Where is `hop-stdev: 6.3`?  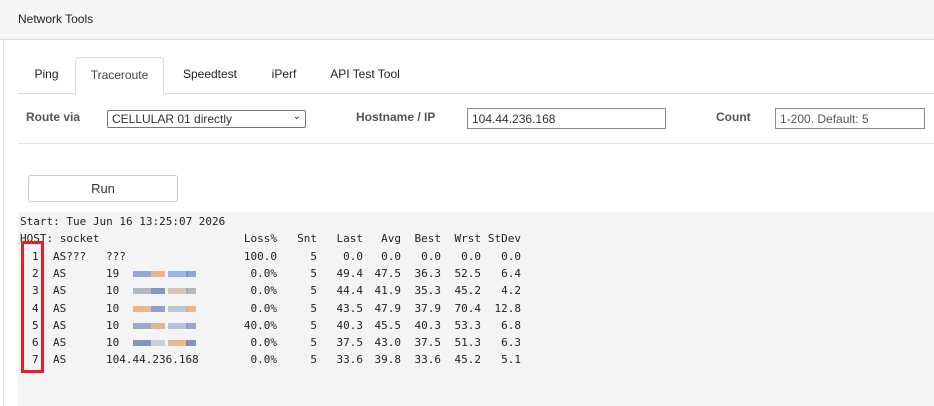
hop-stdev: 6.3 is located at coordinates (511, 342).